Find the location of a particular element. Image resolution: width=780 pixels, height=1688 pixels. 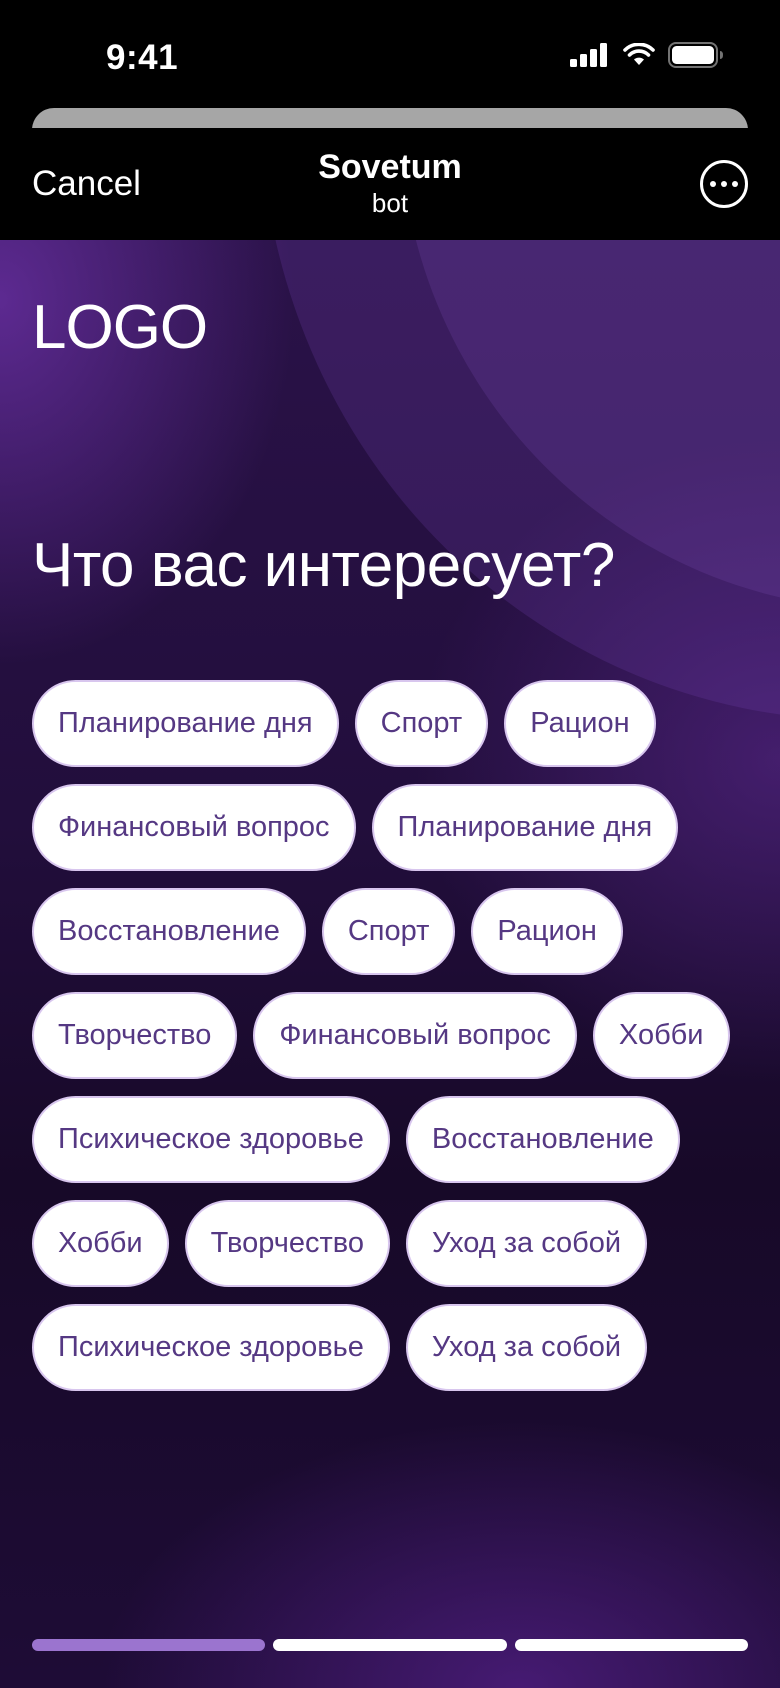

battery-icon is located at coordinates (695, 55).